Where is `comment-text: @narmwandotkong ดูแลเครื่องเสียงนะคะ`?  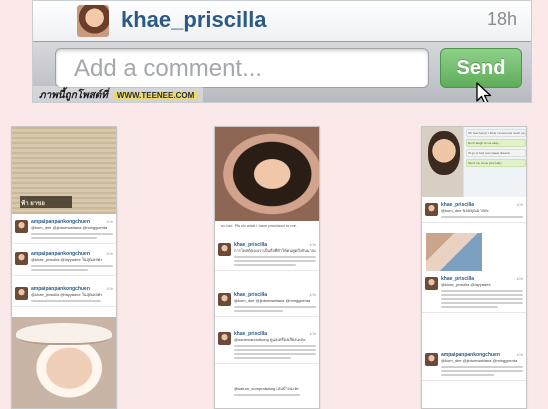 comment-text: @narmwandotkong ดูแลเครื่องเสียงนะคะ is located at coordinates (270, 339).